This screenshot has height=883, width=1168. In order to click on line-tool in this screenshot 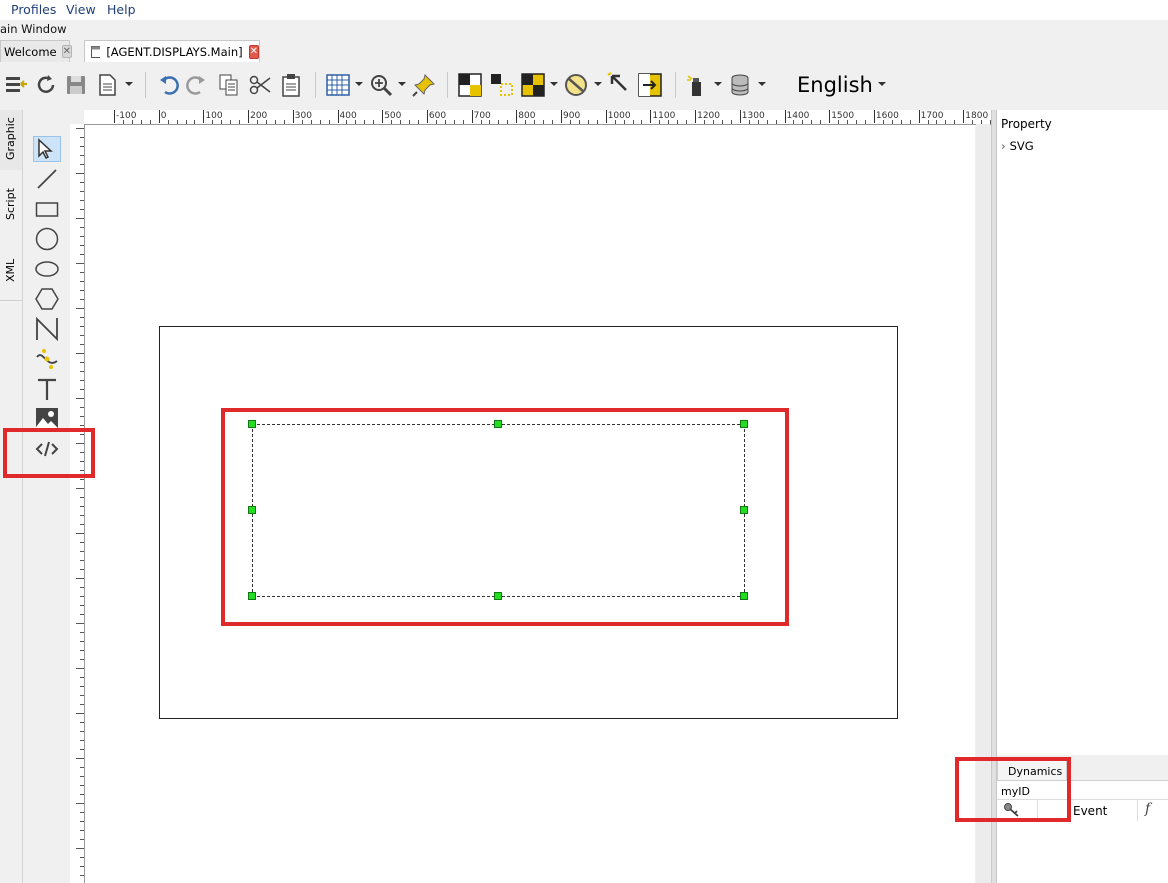, I will do `click(47, 179)`.